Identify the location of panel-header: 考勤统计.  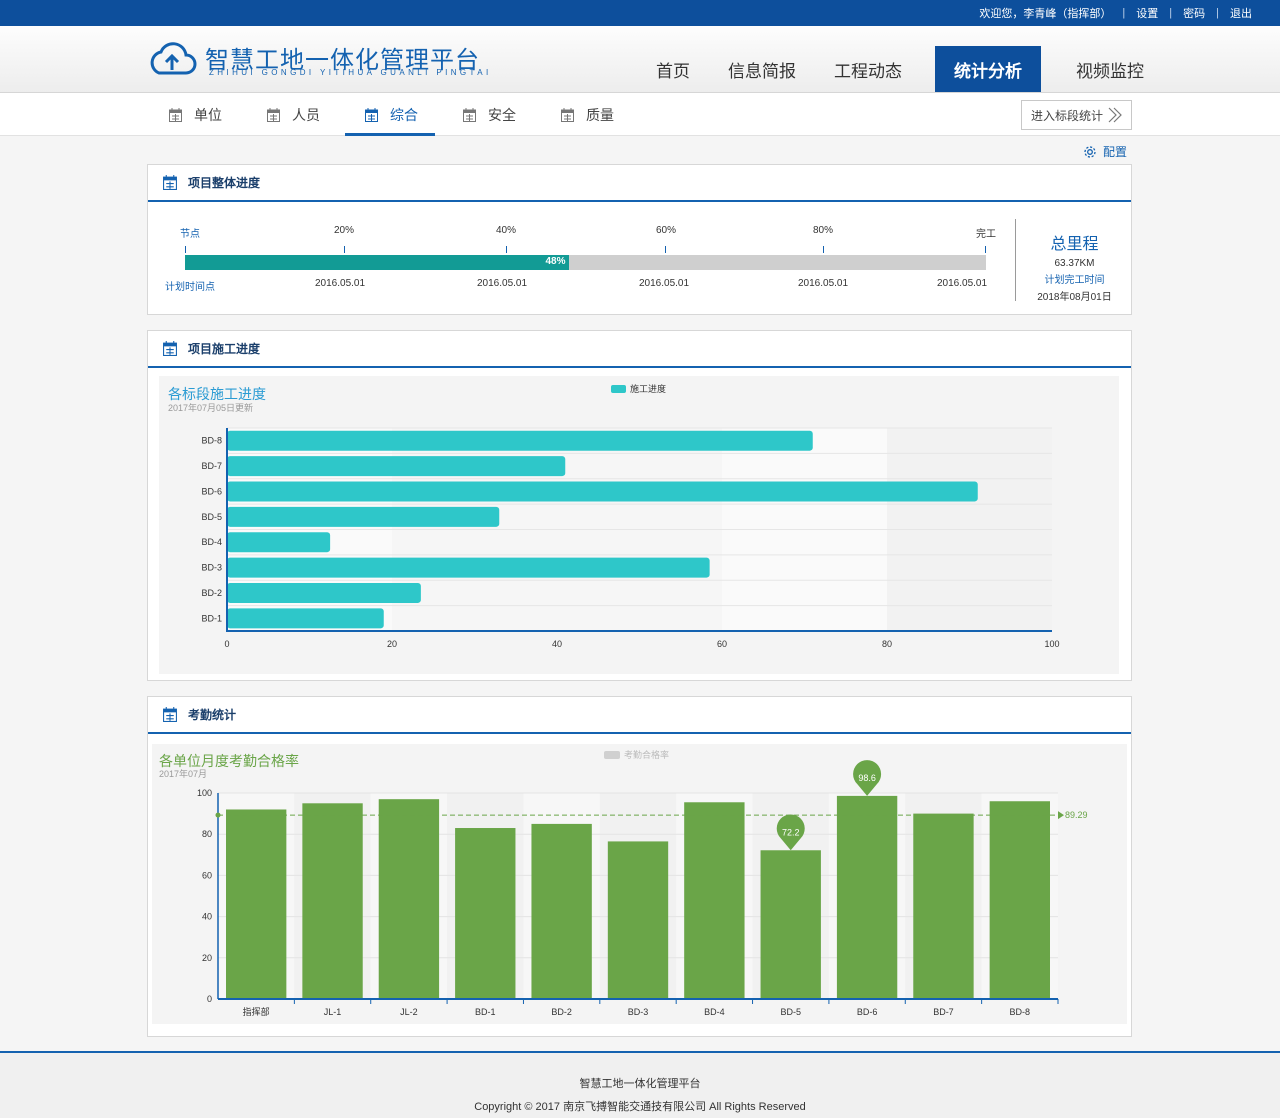
(639, 715).